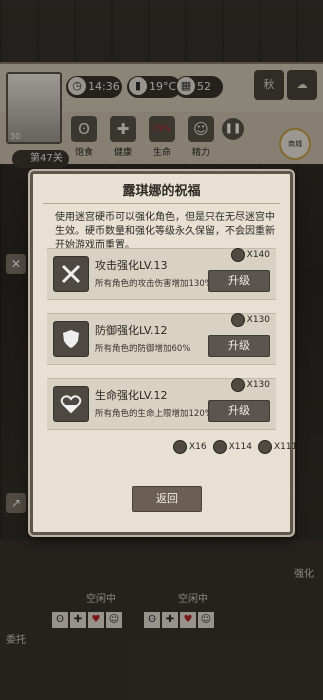 The height and width of the screenshot is (700, 323). I want to click on upgrade-card-defense: 防御强化LV.12 所有角色的防御增加60% X130 升级, so click(161, 339).